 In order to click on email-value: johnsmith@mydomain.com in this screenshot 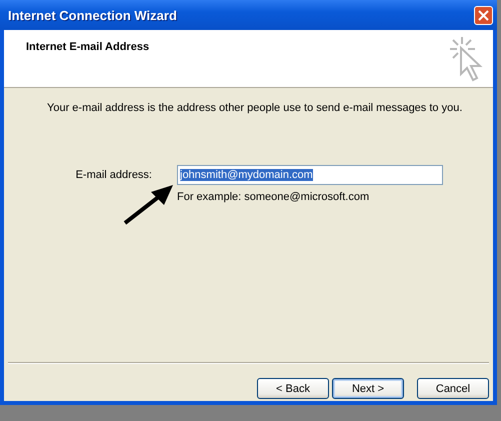, I will do `click(246, 175)`.